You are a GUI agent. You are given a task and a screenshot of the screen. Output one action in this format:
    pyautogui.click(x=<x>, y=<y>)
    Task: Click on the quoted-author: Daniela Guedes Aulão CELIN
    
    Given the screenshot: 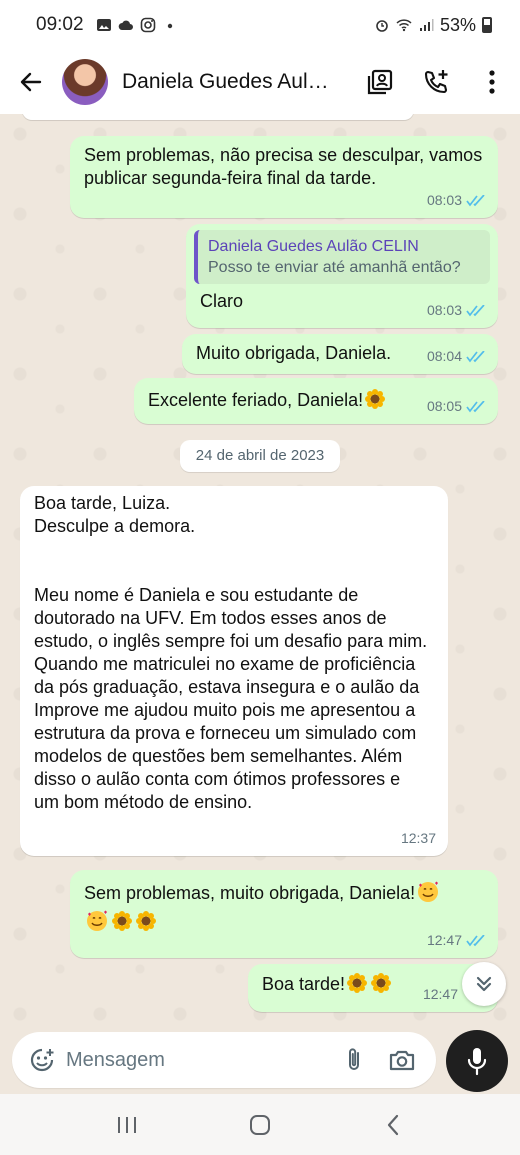 What is the action you would take?
    pyautogui.click(x=313, y=246)
    